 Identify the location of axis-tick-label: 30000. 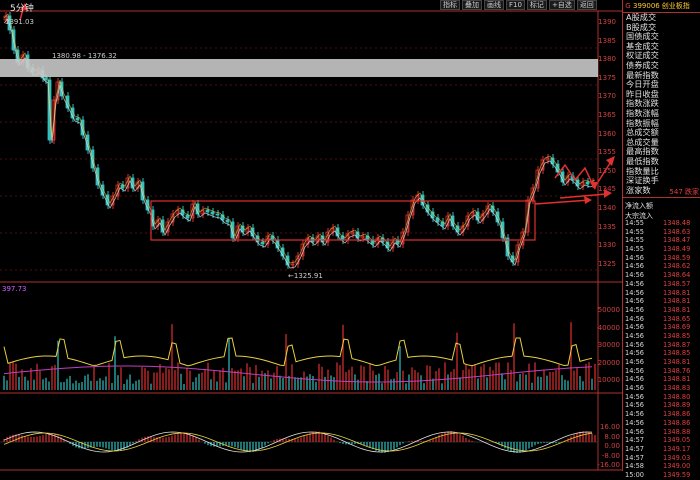
(608, 345).